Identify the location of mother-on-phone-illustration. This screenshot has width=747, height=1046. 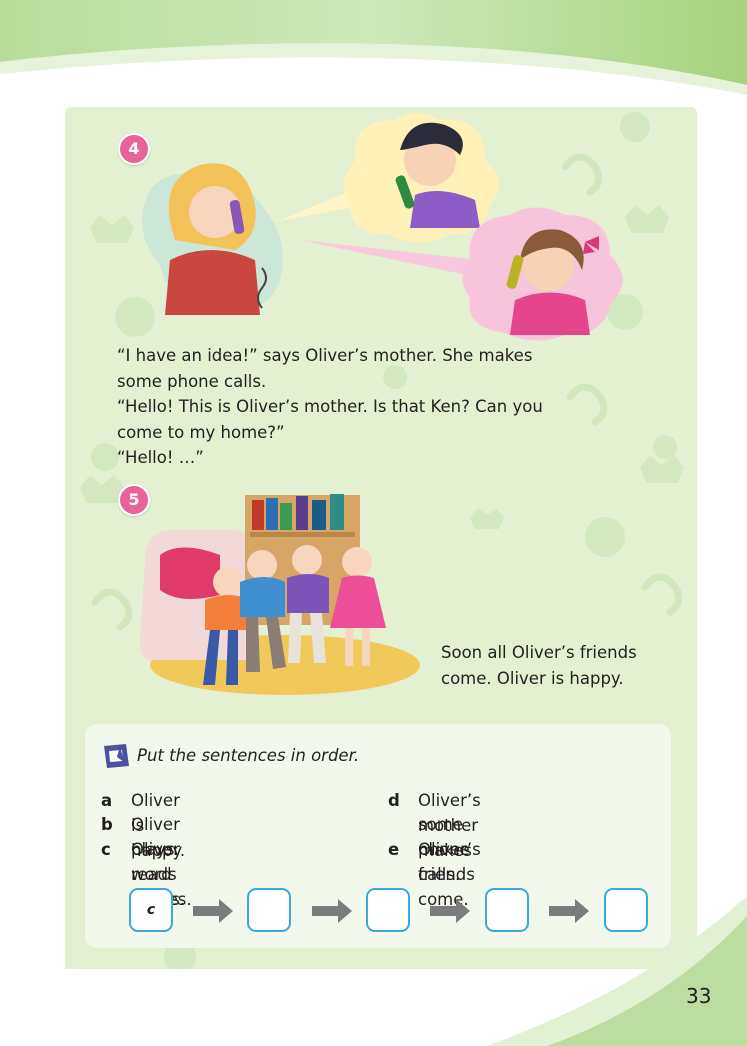
(449, 226).